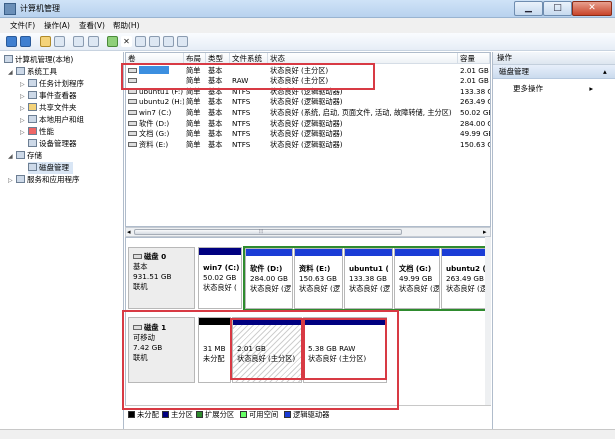 This screenshot has height=439, width=615. Describe the element at coordinates (59, 41) in the screenshot. I see `show-hide-tree-icon` at that location.